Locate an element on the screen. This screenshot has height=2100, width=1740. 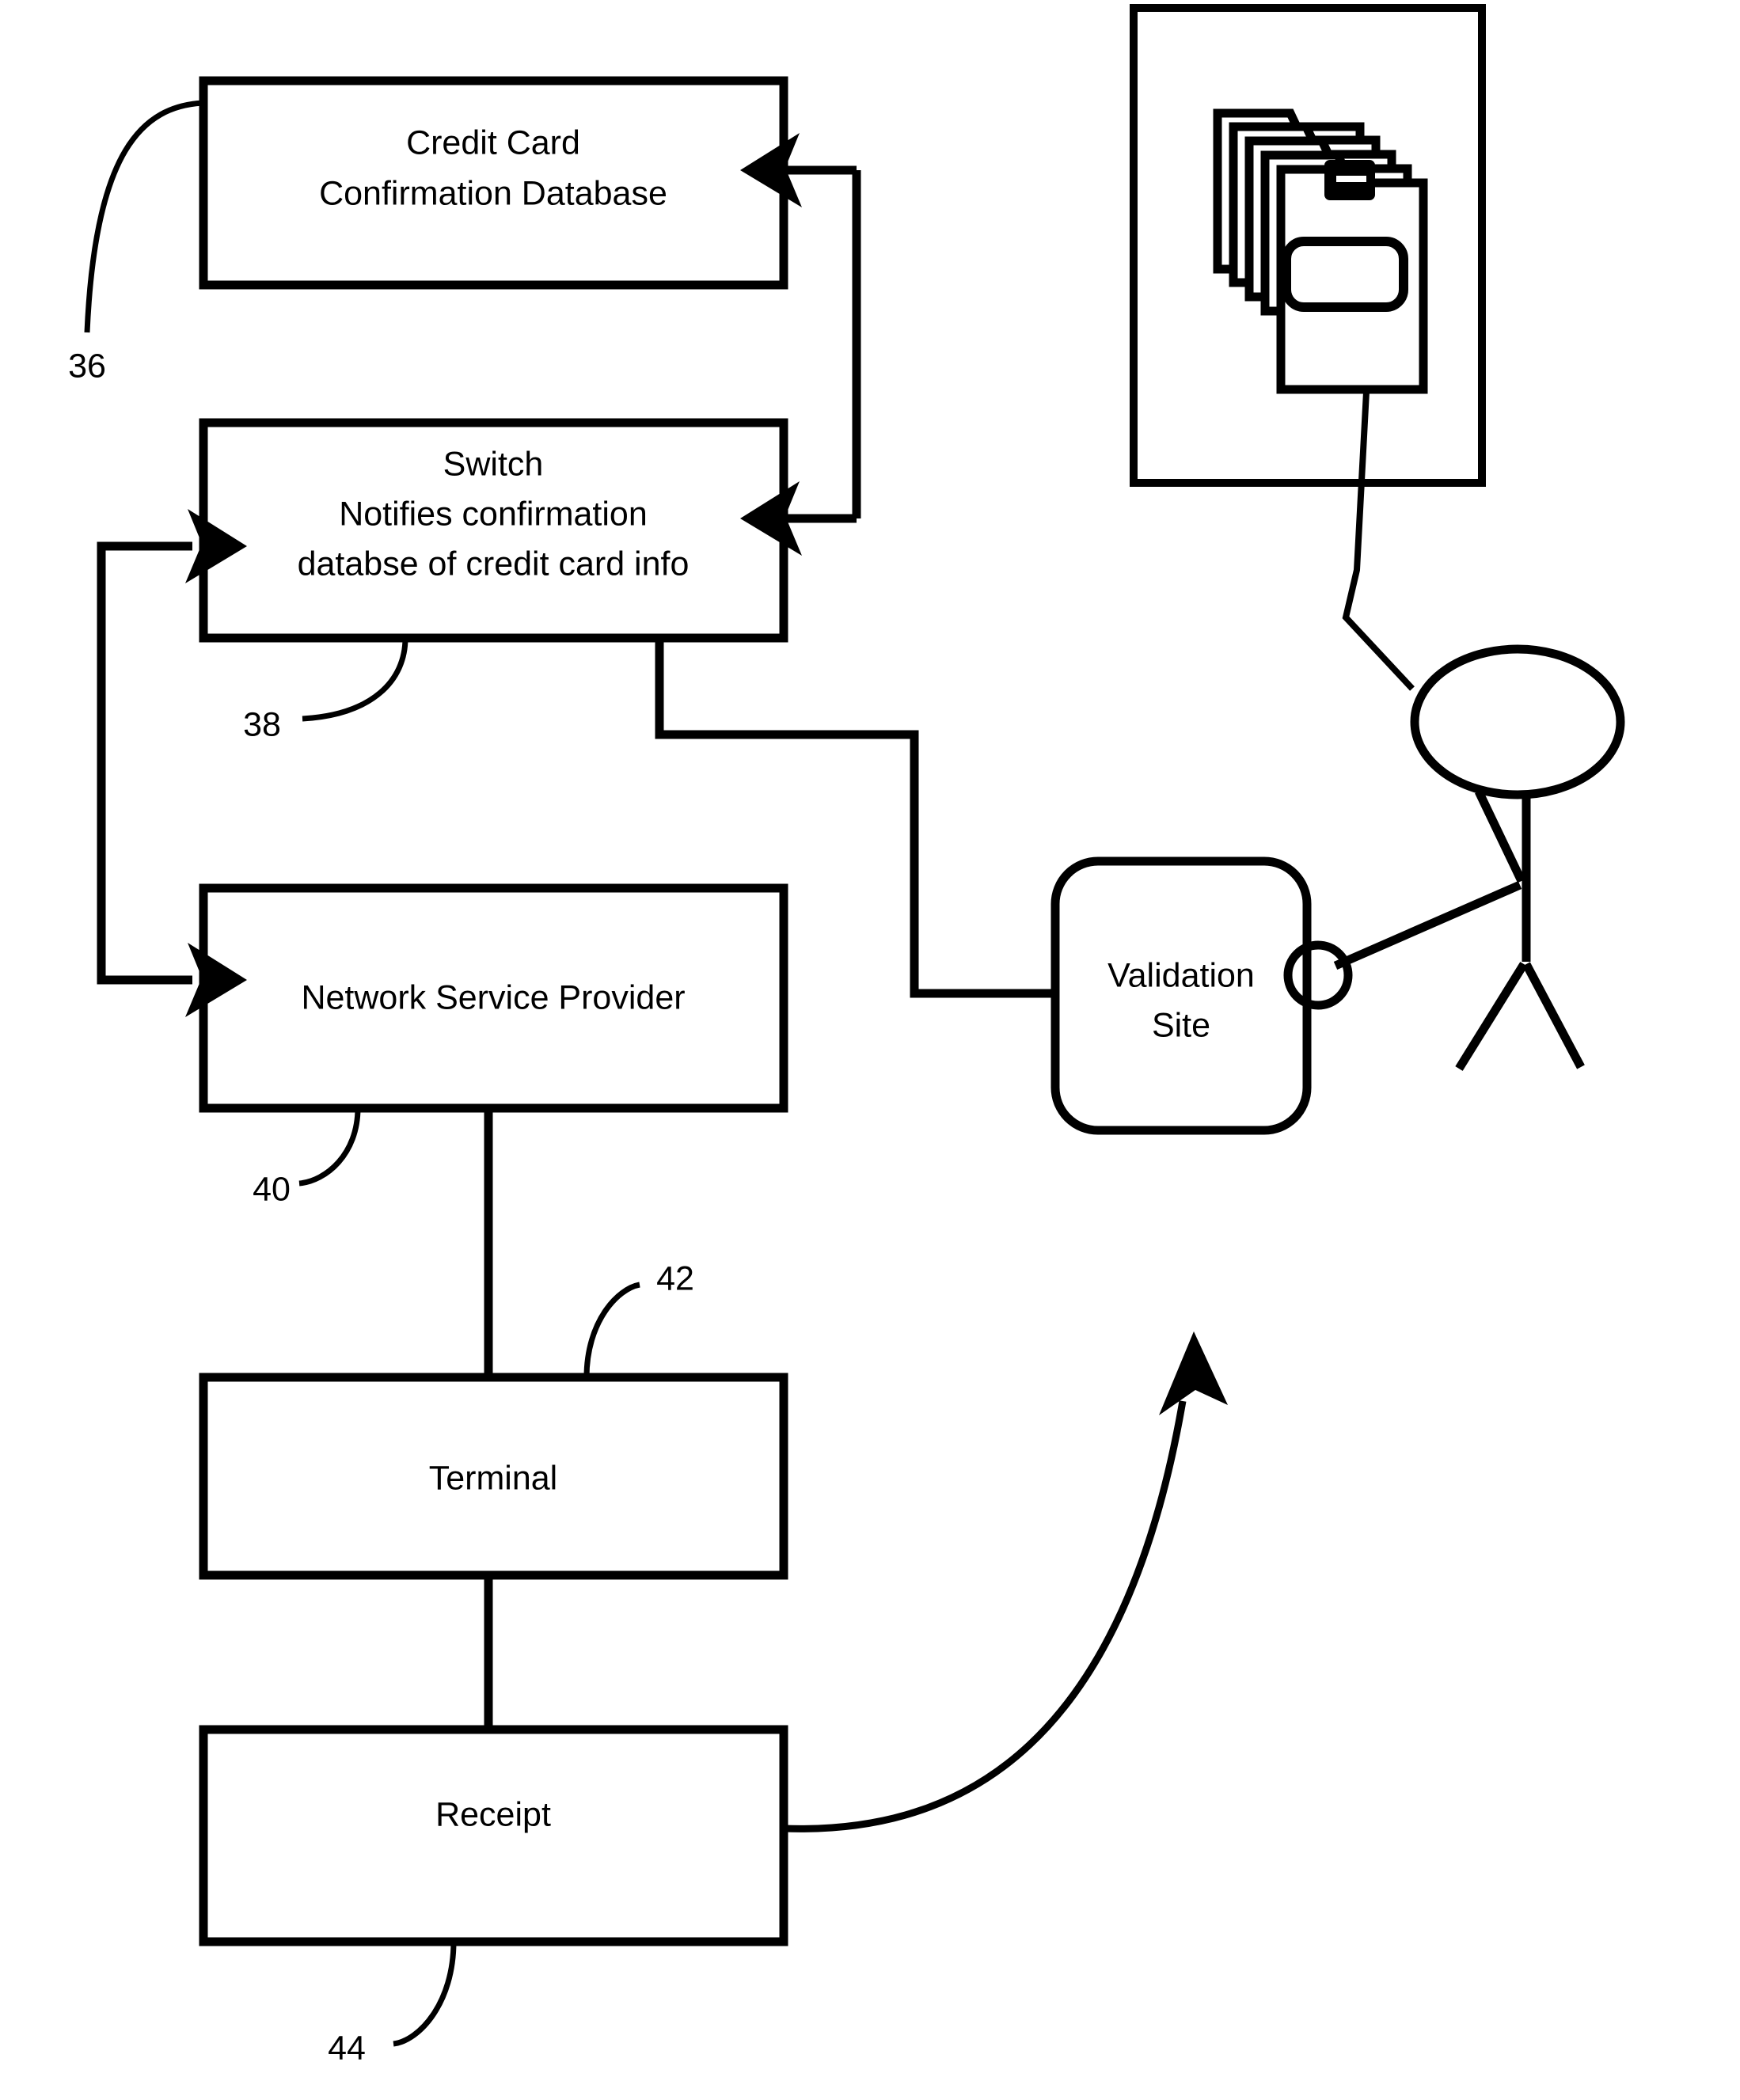
ref-38-group: 38 is located at coordinates (325, 690).